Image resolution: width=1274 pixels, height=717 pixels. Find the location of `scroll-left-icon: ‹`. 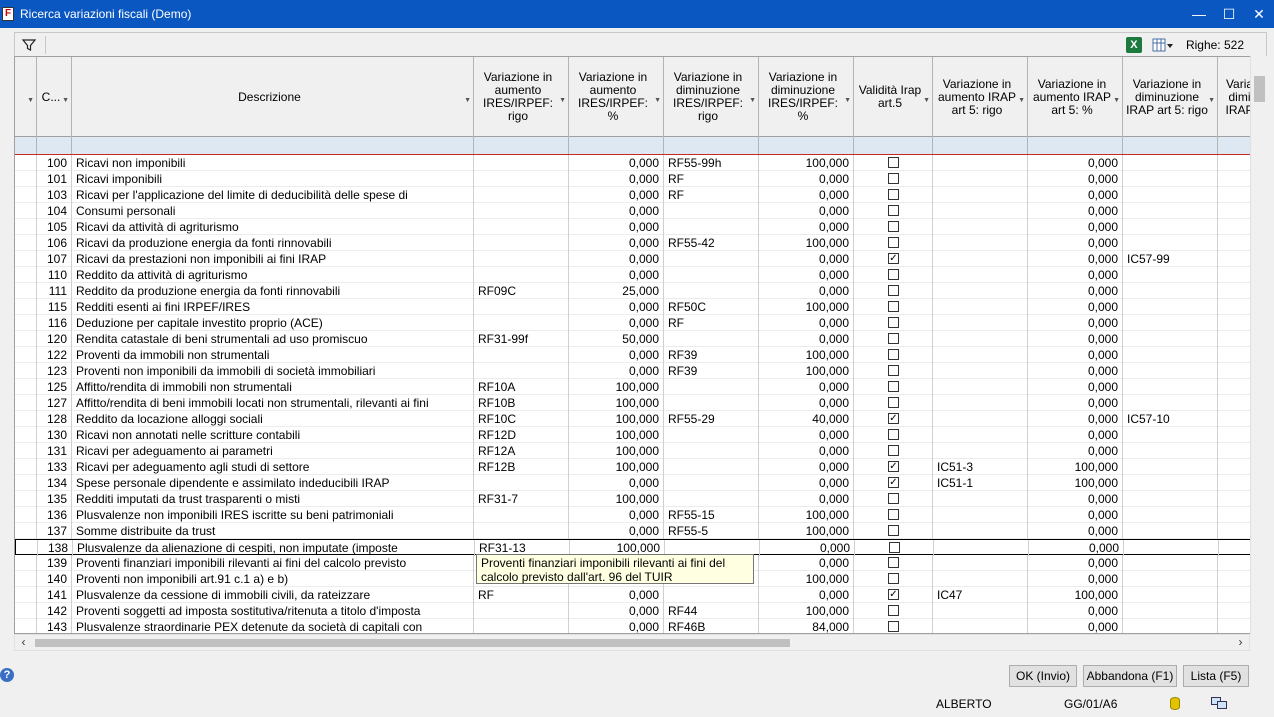

scroll-left-icon: ‹ is located at coordinates (23, 642).